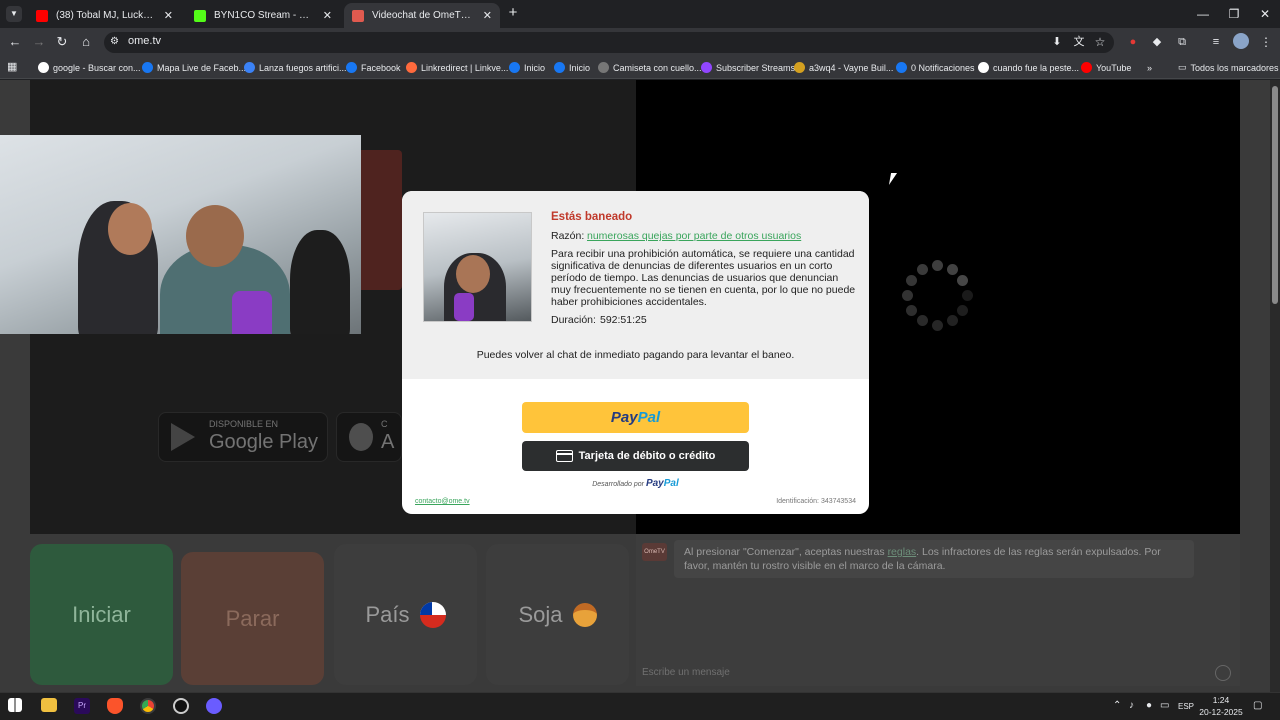  Describe the element at coordinates (1131, 705) in the screenshot. I see `volume-icon: ♪` at that location.